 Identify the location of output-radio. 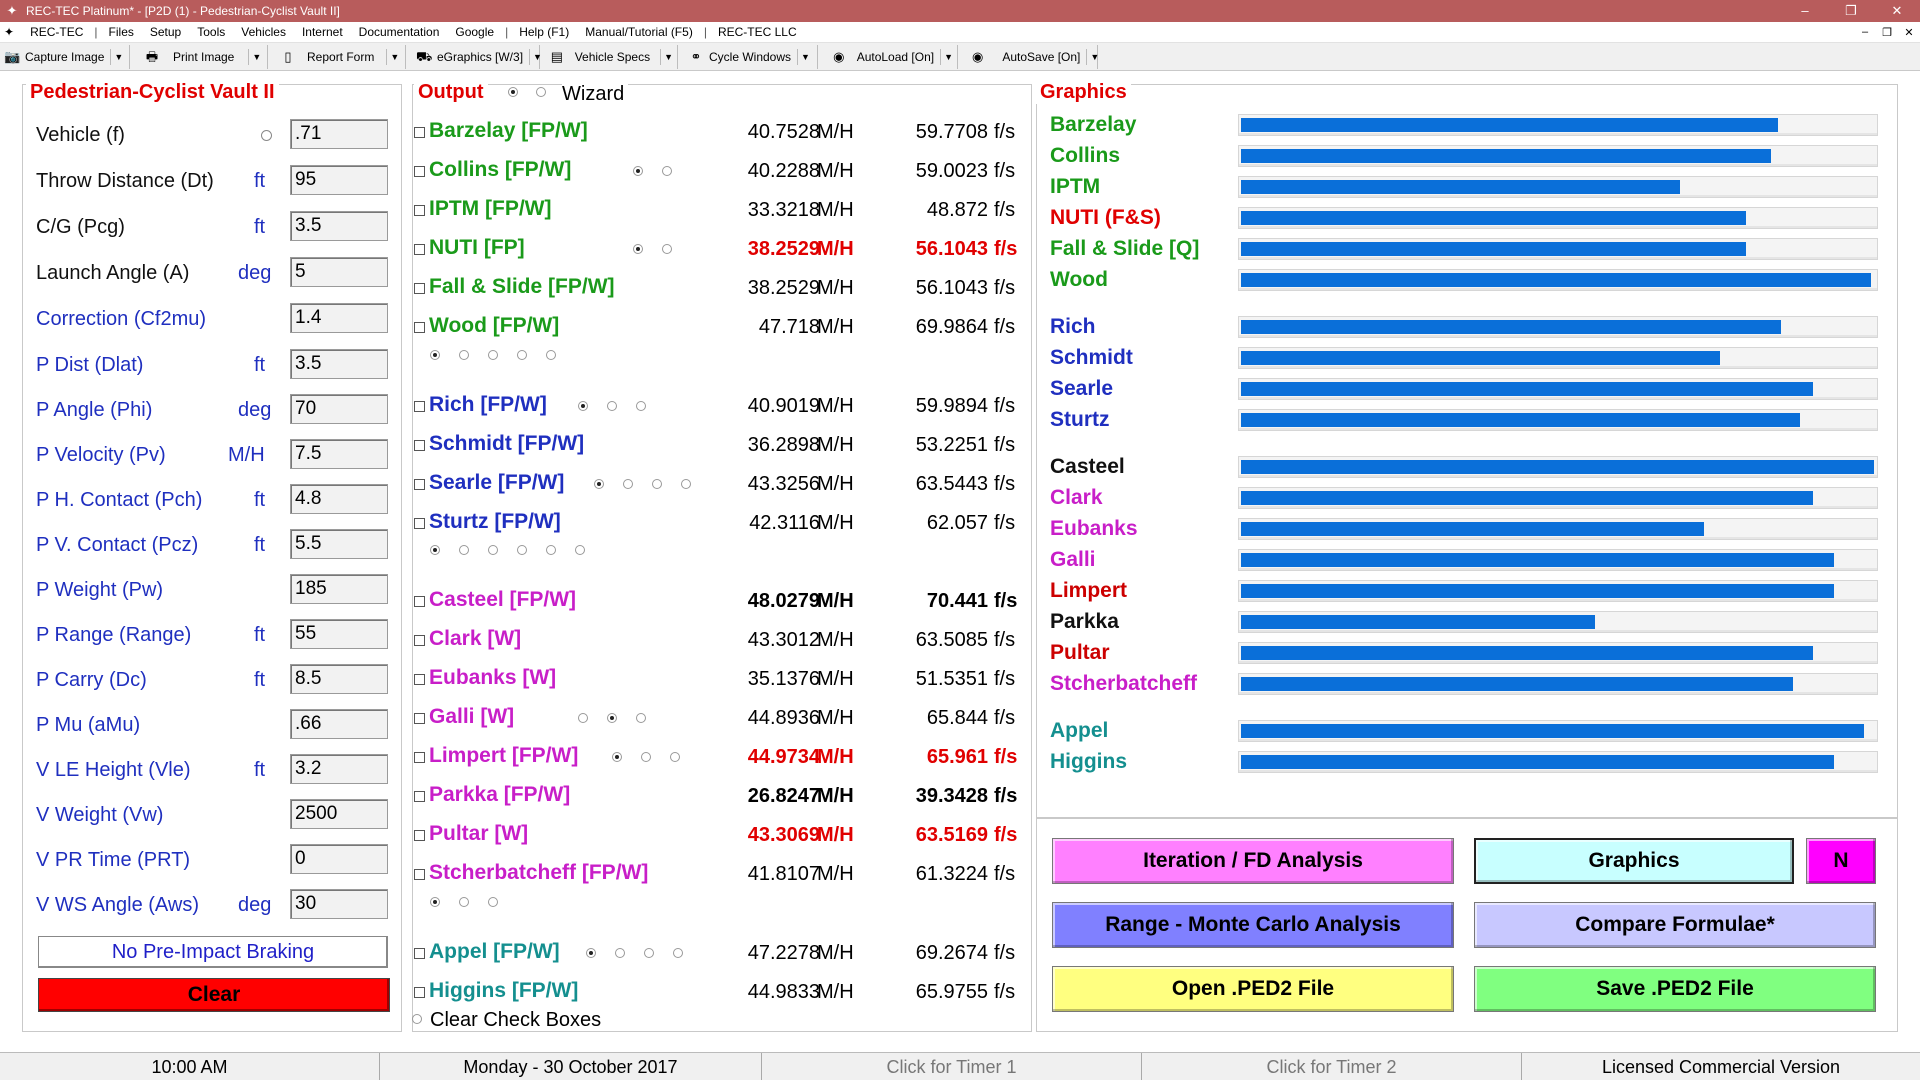
(513, 92).